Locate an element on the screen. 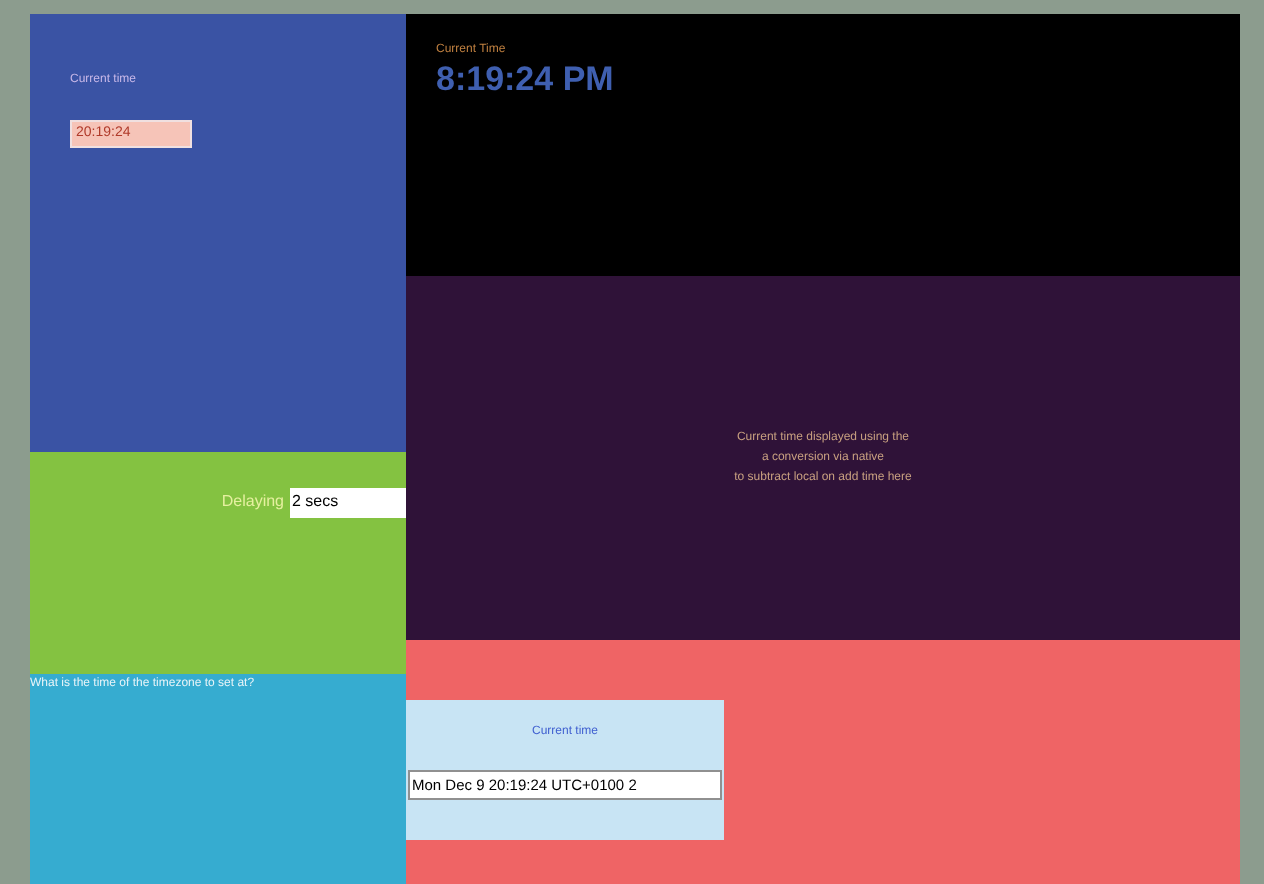 This screenshot has height=884, width=1264. delay-label: Delaying is located at coordinates (252, 502).